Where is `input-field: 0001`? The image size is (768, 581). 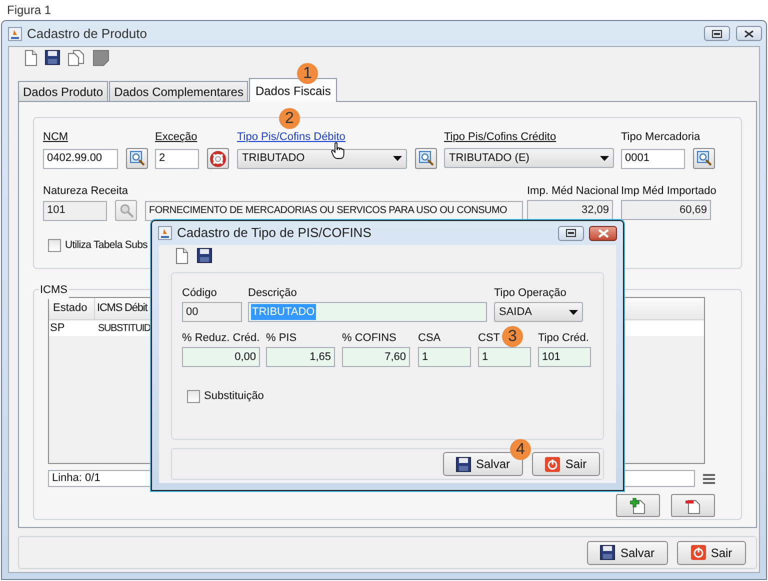 input-field: 0001 is located at coordinates (653, 158).